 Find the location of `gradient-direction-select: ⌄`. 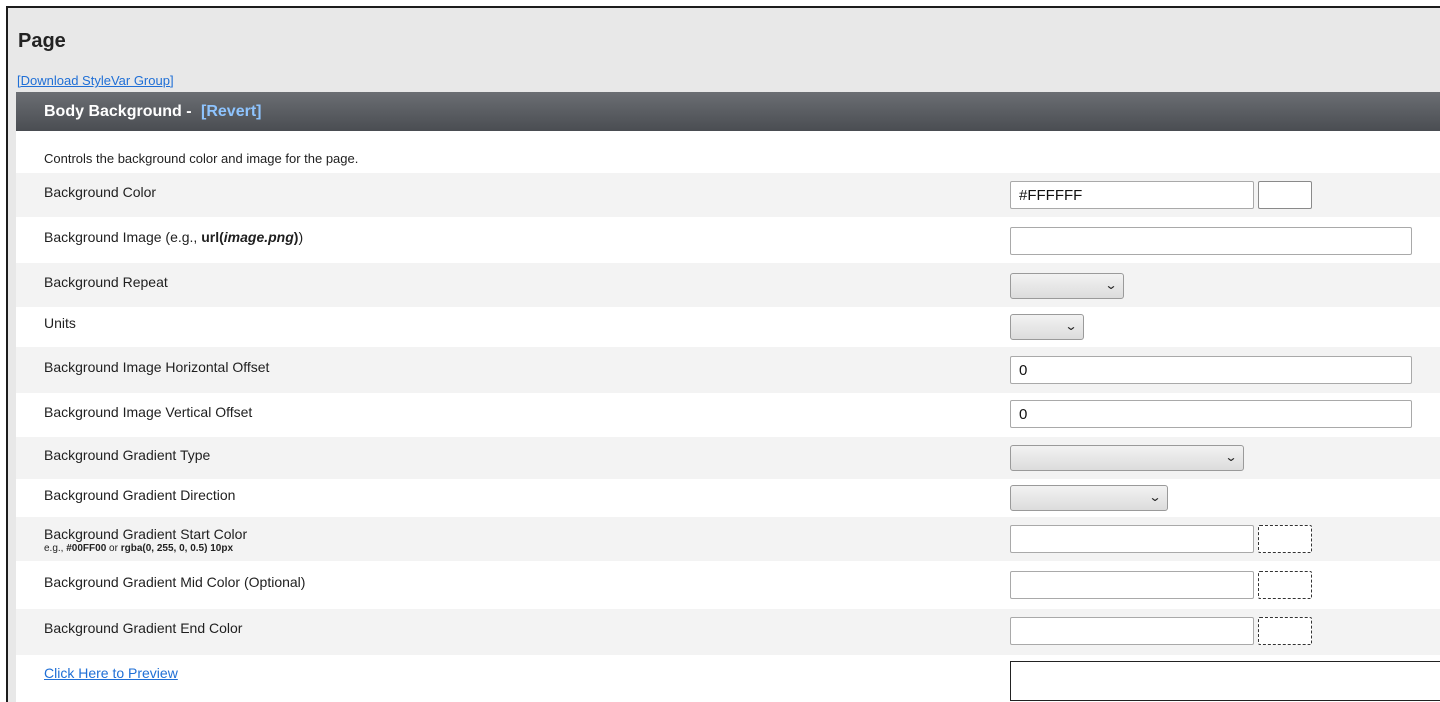

gradient-direction-select: ⌄ is located at coordinates (1089, 498).